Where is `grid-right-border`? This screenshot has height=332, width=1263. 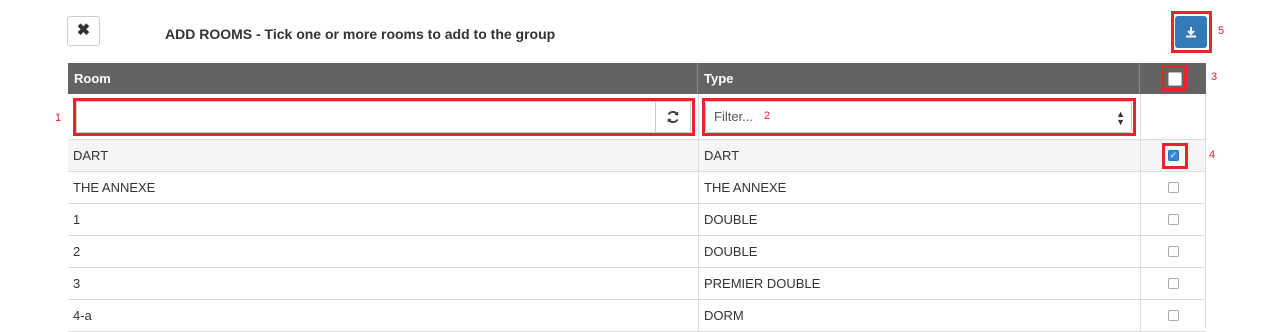 grid-right-border is located at coordinates (1205, 211).